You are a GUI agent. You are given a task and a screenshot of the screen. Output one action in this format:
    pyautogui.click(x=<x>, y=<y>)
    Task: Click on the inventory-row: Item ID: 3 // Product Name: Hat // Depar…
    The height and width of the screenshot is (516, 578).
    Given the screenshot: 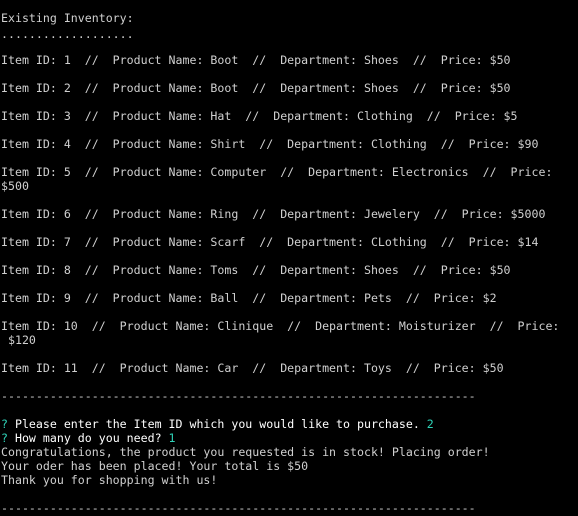 What is the action you would take?
    pyautogui.click(x=259, y=116)
    